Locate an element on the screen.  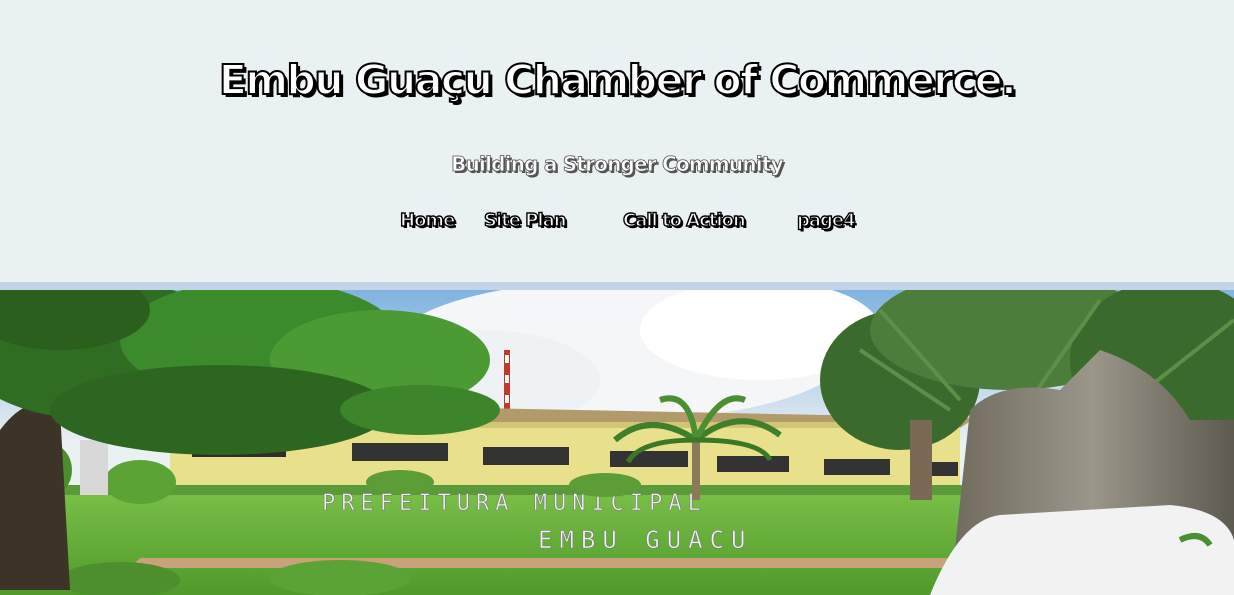
header-divider is located at coordinates (617, 286).